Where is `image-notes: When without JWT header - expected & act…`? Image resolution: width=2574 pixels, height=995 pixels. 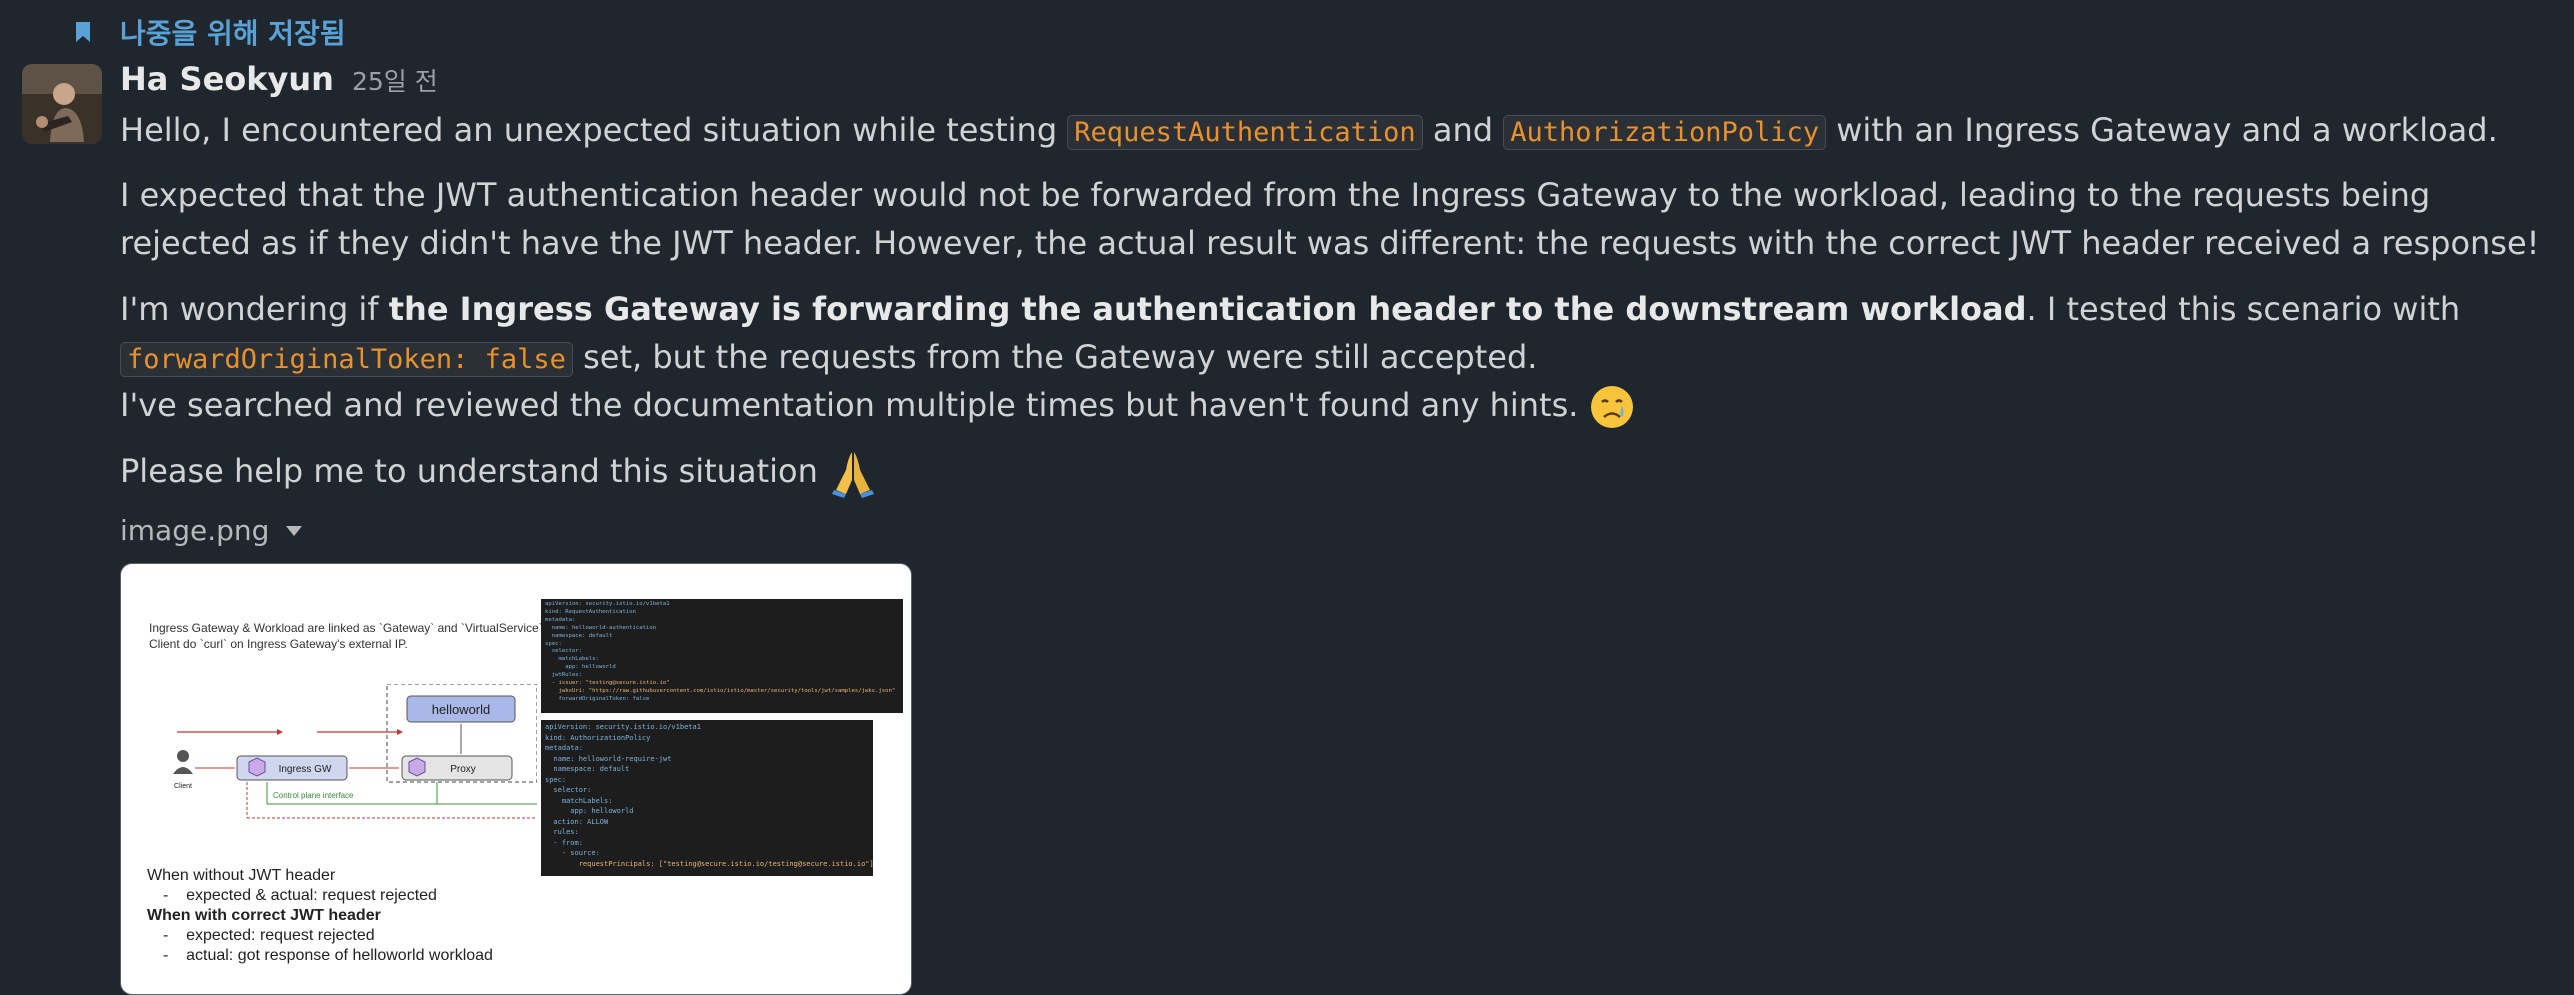 image-notes: When without JWT header - expected & act… is located at coordinates (320, 916).